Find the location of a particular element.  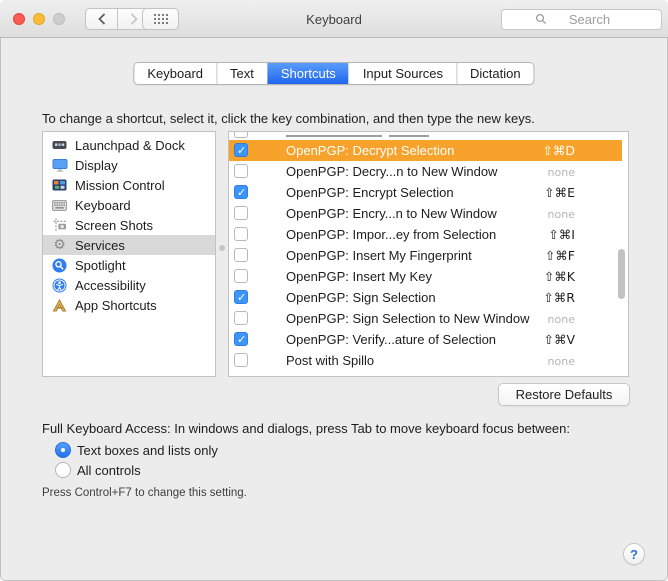

clipped-row is located at coordinates (428, 135).